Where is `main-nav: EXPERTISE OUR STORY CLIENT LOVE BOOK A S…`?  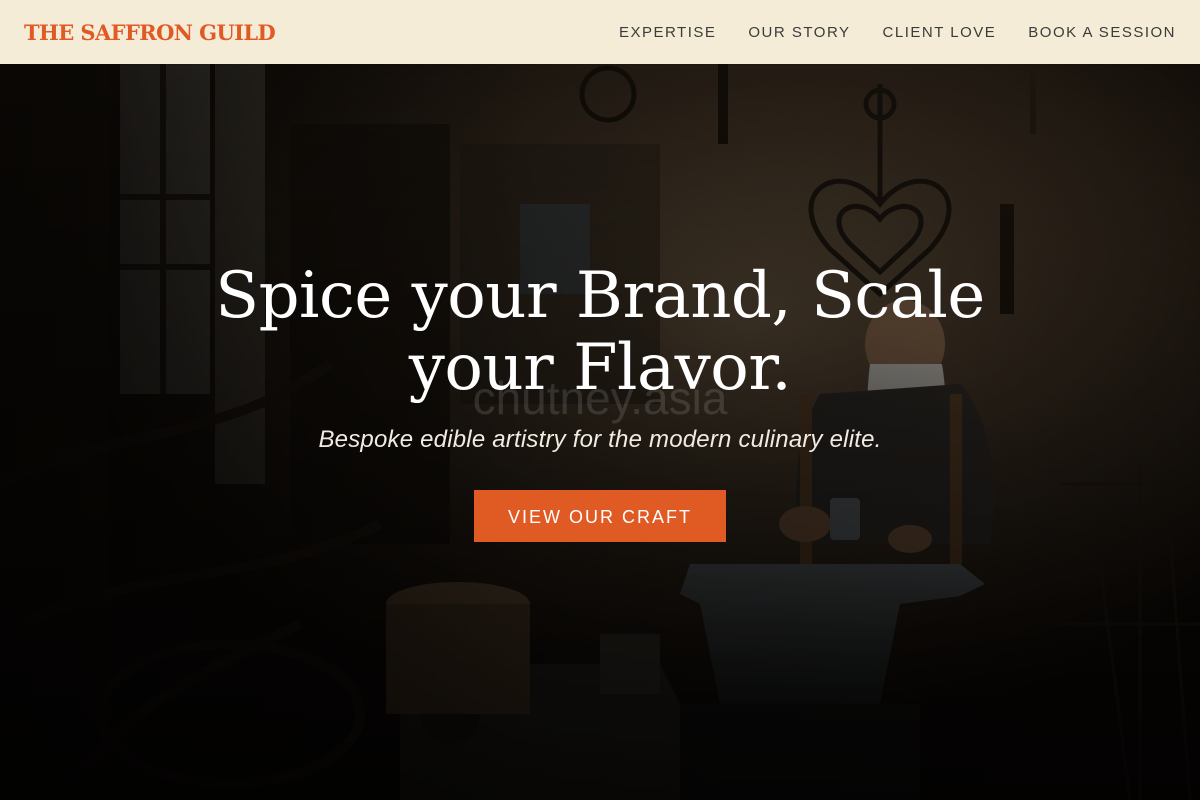 main-nav: EXPERTISE OUR STORY CLIENT LOVE BOOK A S… is located at coordinates (897, 32).